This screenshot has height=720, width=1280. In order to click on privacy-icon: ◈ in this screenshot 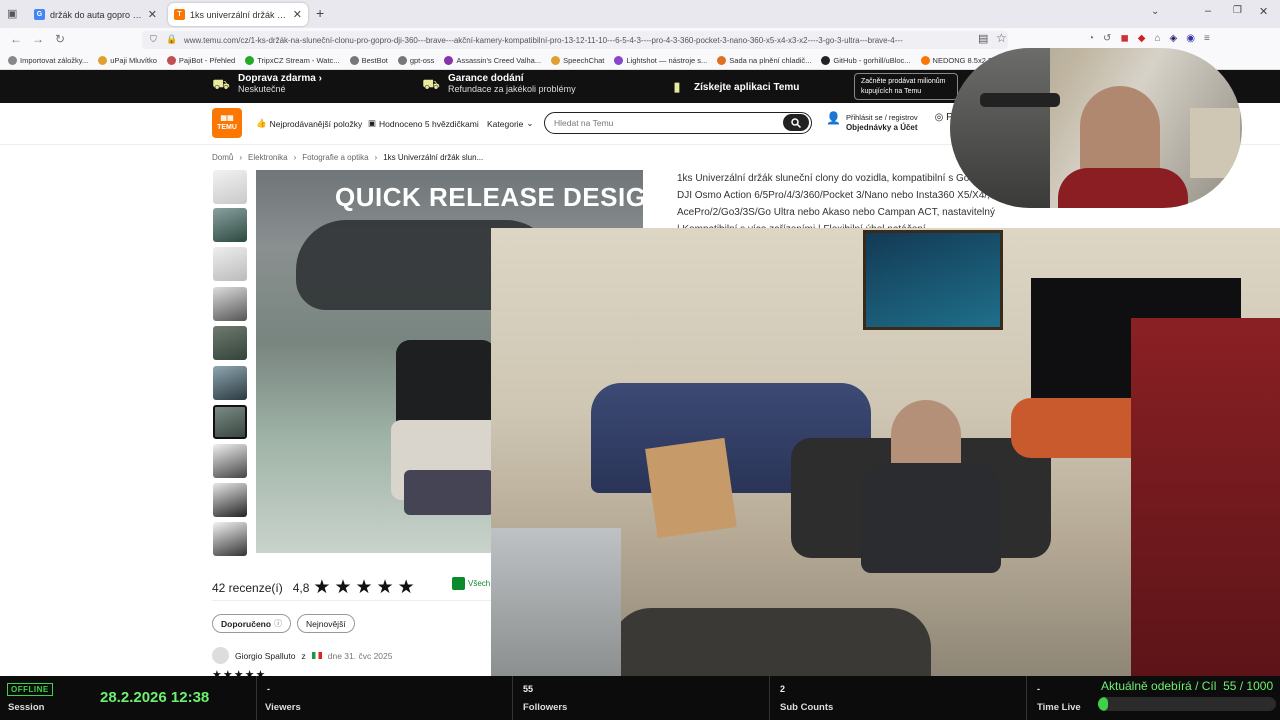, I will do `click(1174, 38)`.